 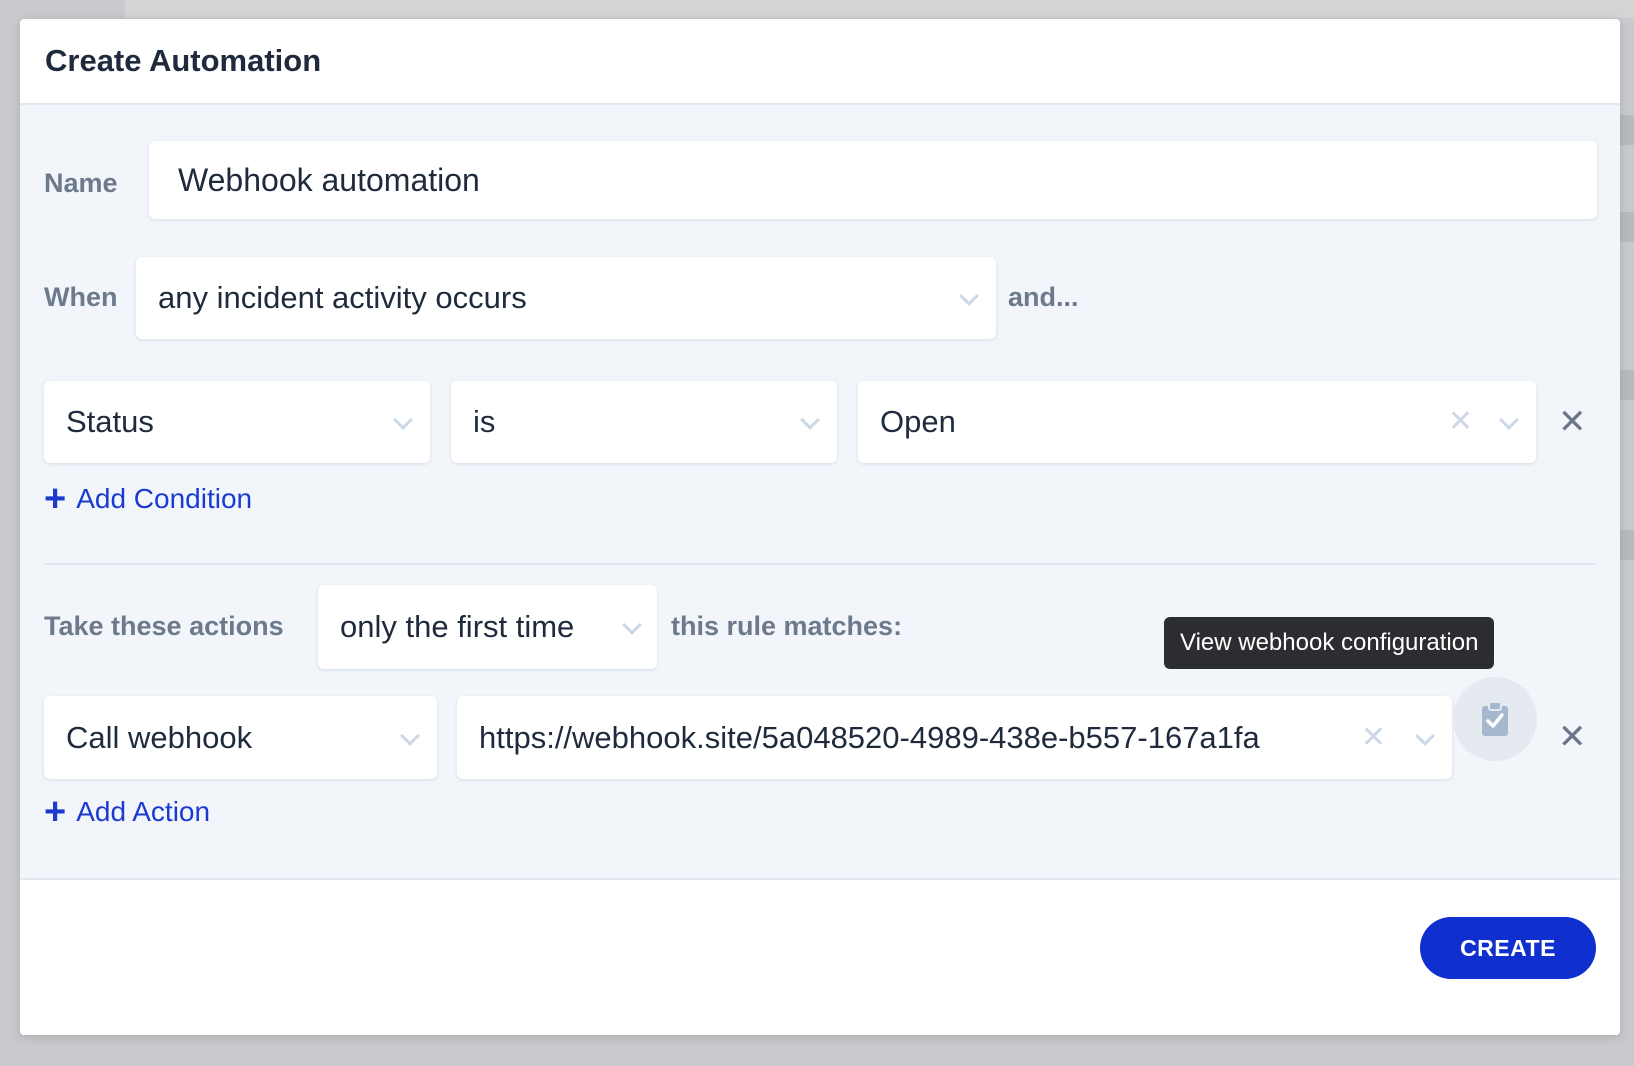 I want to click on name-input-value: Webhook automation, so click(x=329, y=179).